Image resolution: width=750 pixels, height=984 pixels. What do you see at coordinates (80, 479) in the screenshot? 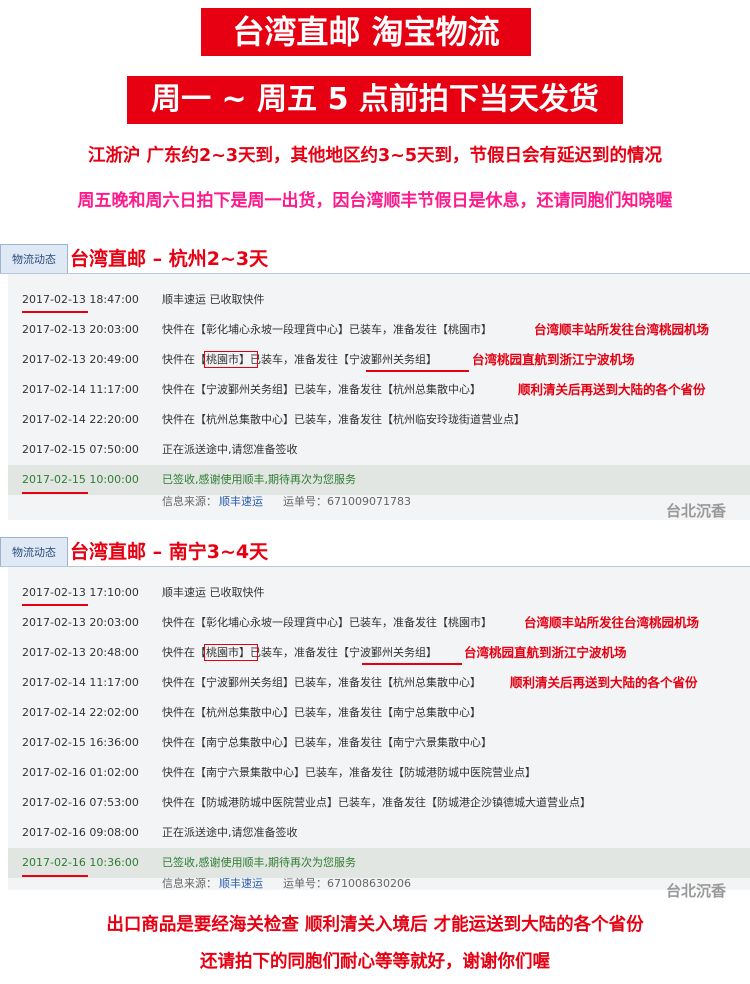
I see `event-time: 2017-02-15 10:00:00` at bounding box center [80, 479].